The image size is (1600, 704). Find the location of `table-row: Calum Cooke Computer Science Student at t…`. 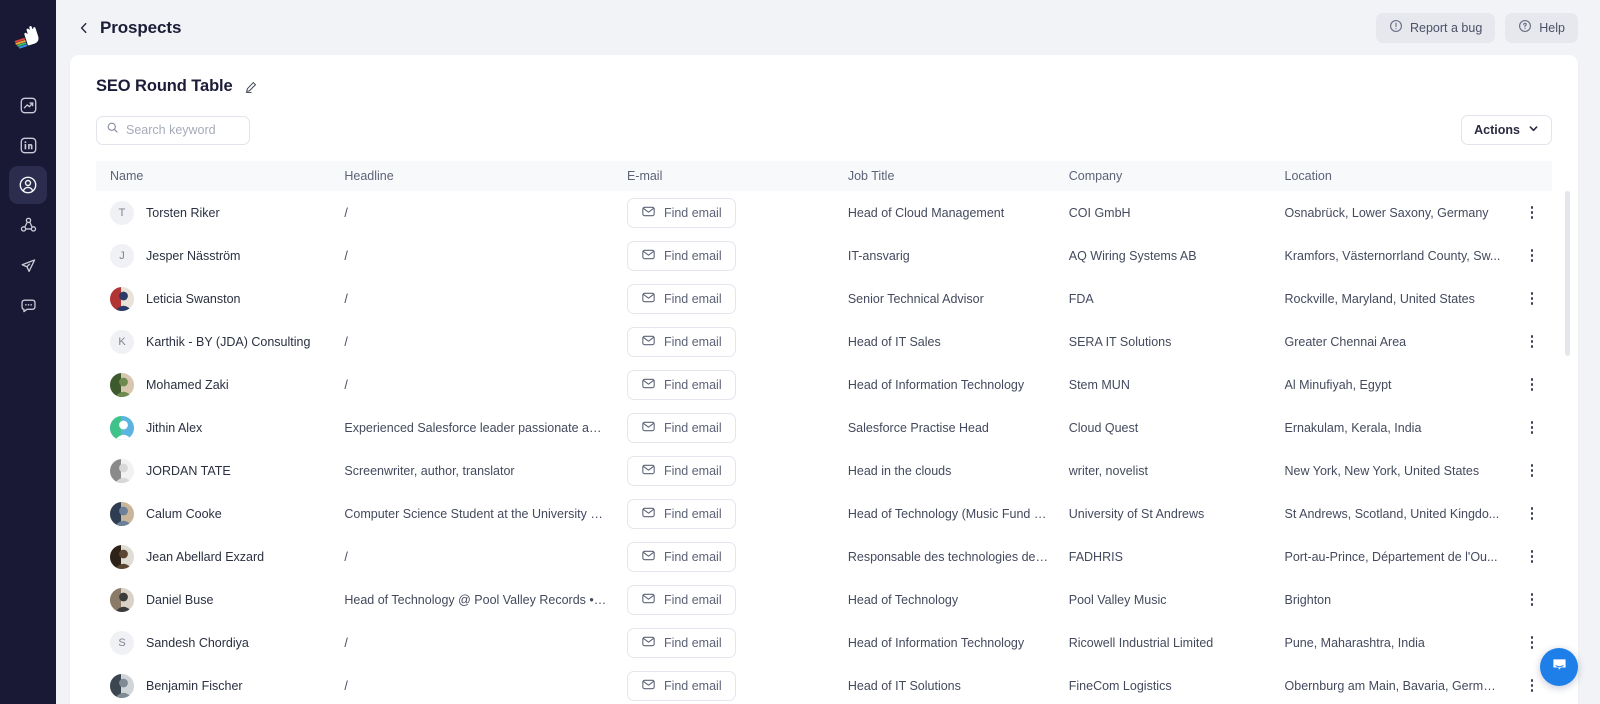

table-row: Calum Cooke Computer Science Student at t… is located at coordinates (824, 513).